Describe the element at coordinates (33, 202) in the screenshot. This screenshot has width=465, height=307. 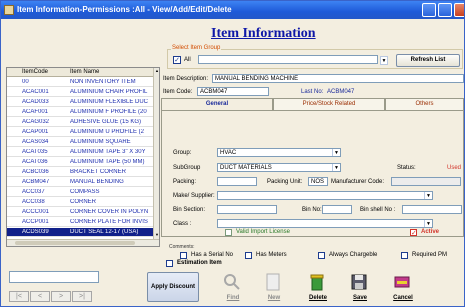
I see `cell-item-code: ACC038` at that location.